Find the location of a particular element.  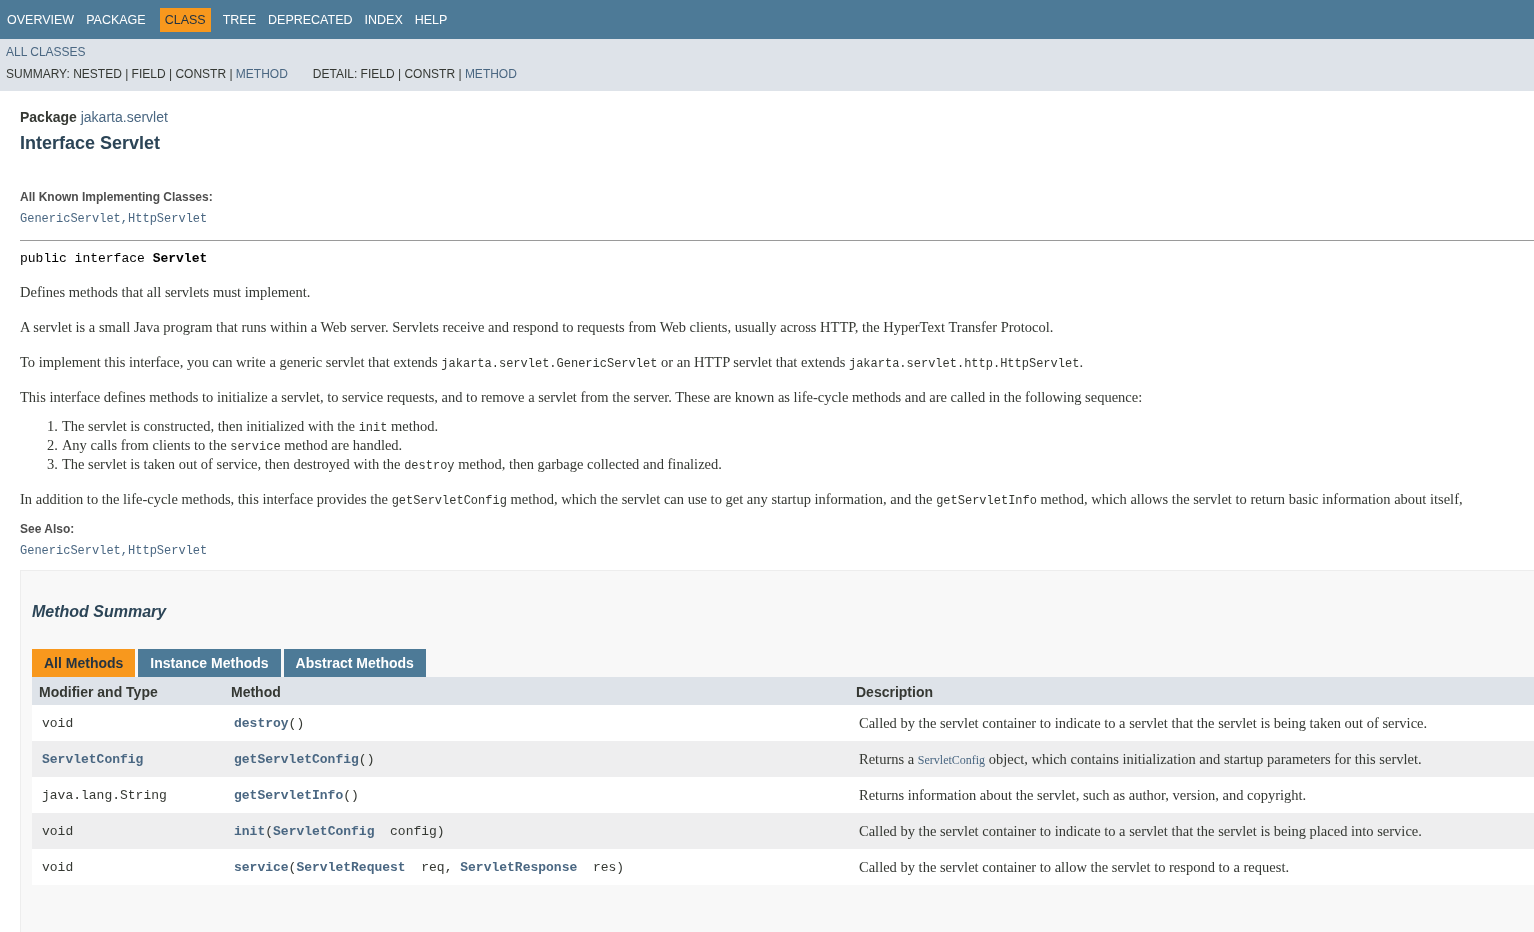

code-link: ServletConfig is located at coordinates (324, 831).